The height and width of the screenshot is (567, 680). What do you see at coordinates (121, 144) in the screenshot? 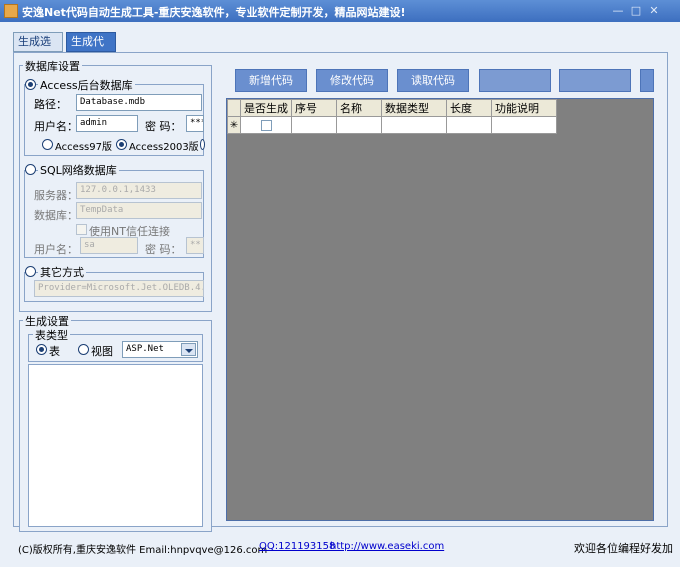
I see `access2003-radio` at bounding box center [121, 144].